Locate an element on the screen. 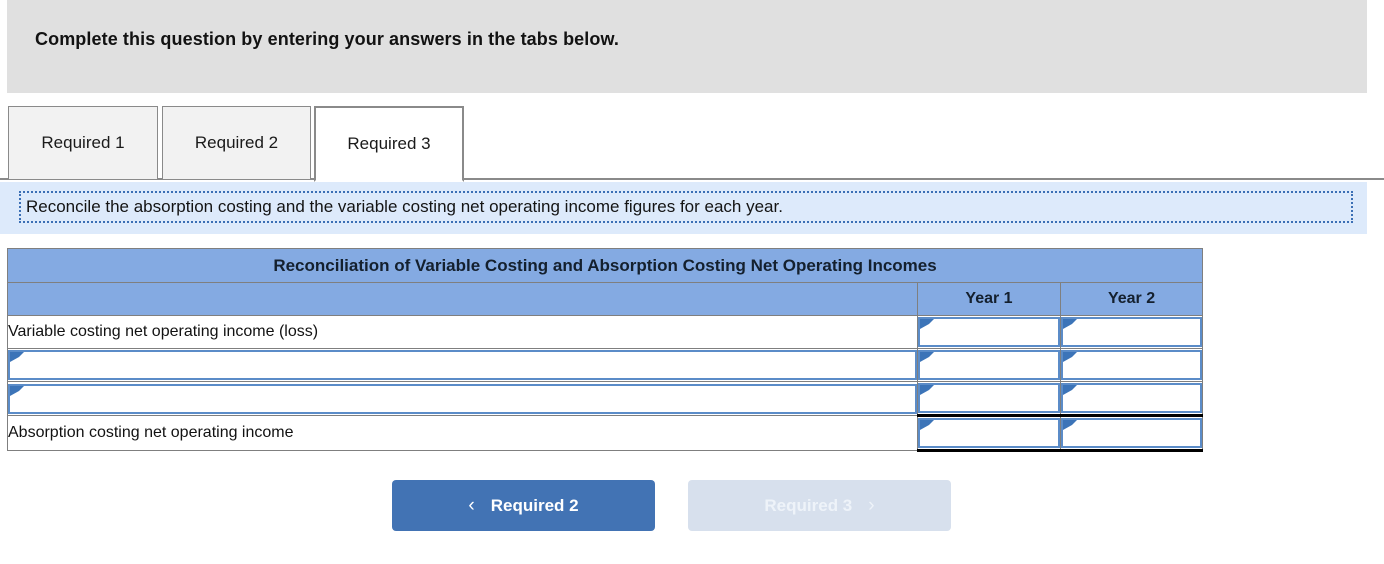 Image resolution: width=1384 pixels, height=564 pixels. chevron-left-icon: ‹ is located at coordinates (471, 505).